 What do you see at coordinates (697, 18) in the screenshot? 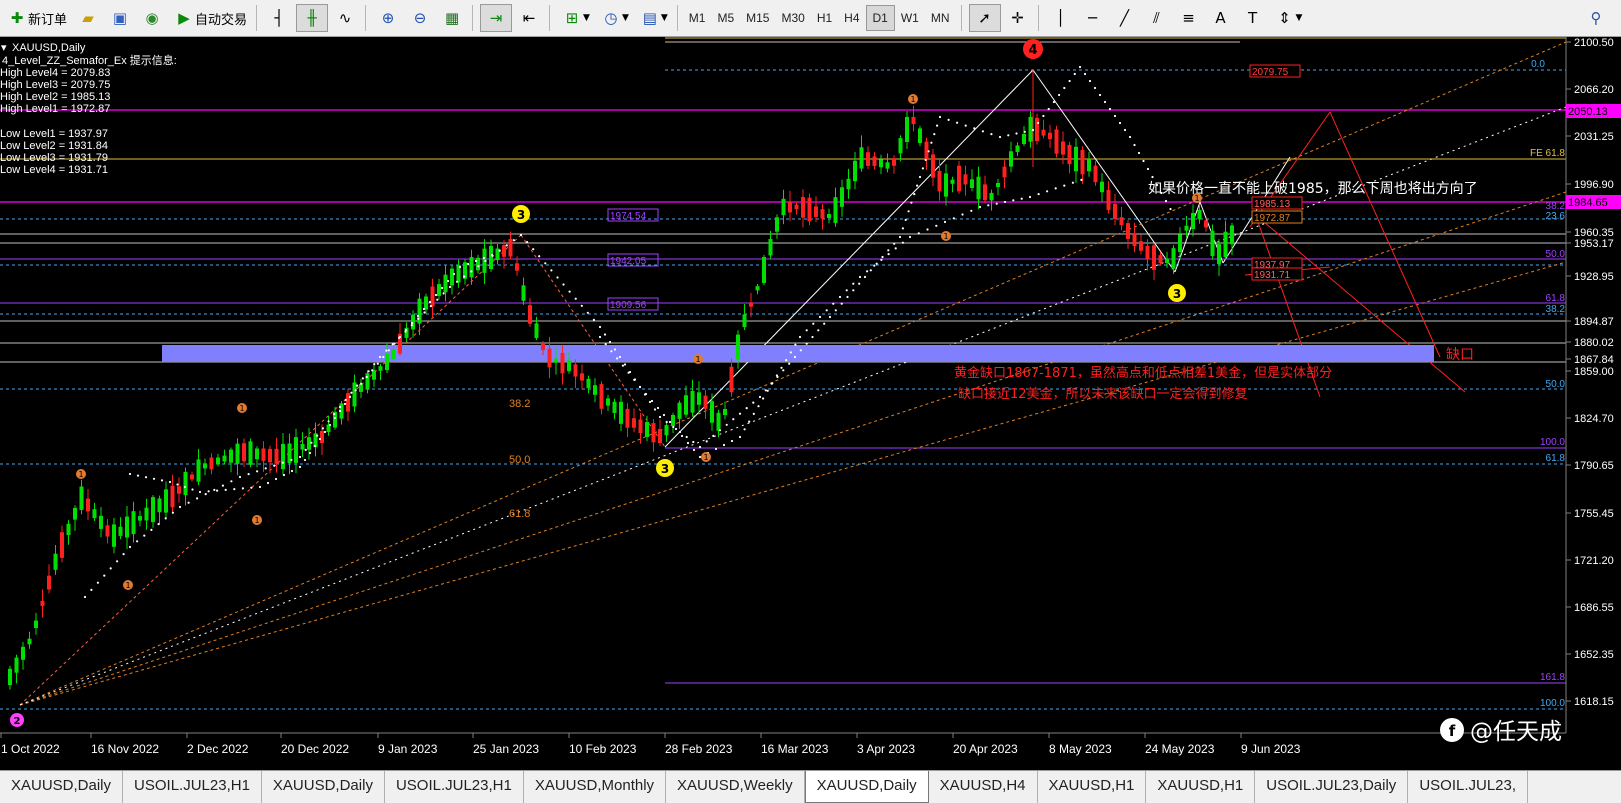
I see `timeframe-m1: M1` at bounding box center [697, 18].